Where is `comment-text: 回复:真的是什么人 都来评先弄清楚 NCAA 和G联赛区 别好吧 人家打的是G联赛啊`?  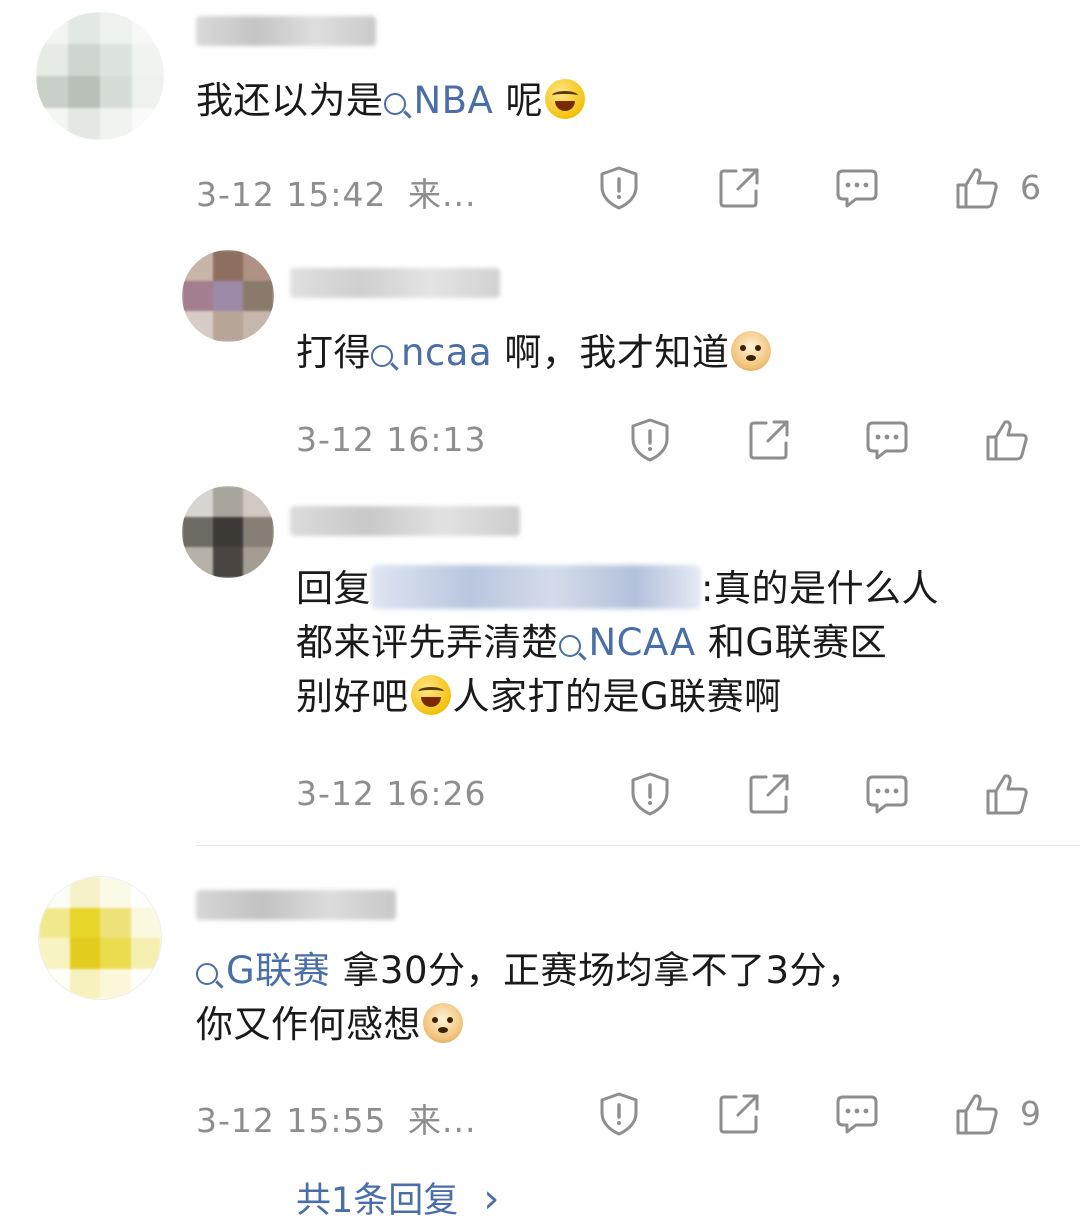
comment-text: 回复:真的是什么人 都来评先弄清楚 NCAA 和G联赛区 别好吧 人家打的是G联赛啊 is located at coordinates (676, 643).